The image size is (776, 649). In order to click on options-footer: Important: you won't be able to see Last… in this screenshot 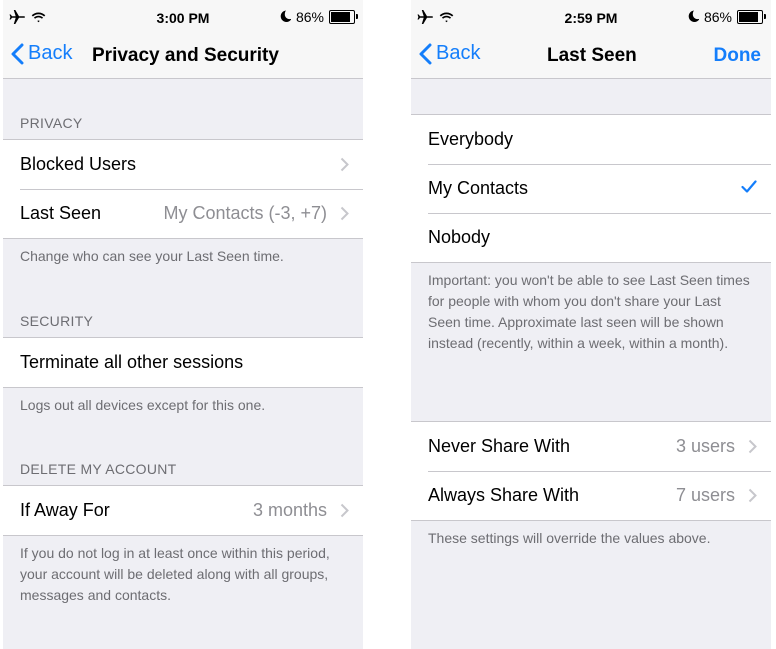, I will do `click(589, 311)`.